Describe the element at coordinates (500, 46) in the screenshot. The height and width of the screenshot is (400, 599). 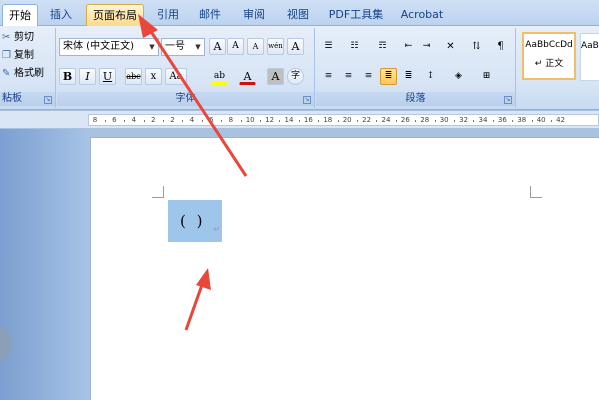
I see `show-marks-icon: ¶` at that location.